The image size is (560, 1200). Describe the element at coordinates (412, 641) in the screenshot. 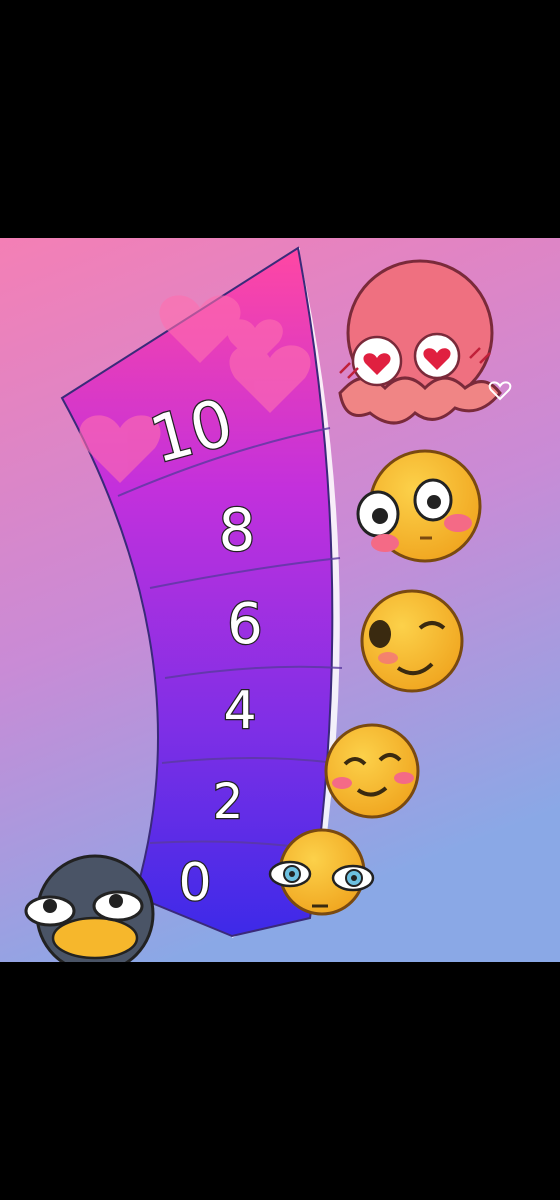

I see `winking-face-icon` at that location.